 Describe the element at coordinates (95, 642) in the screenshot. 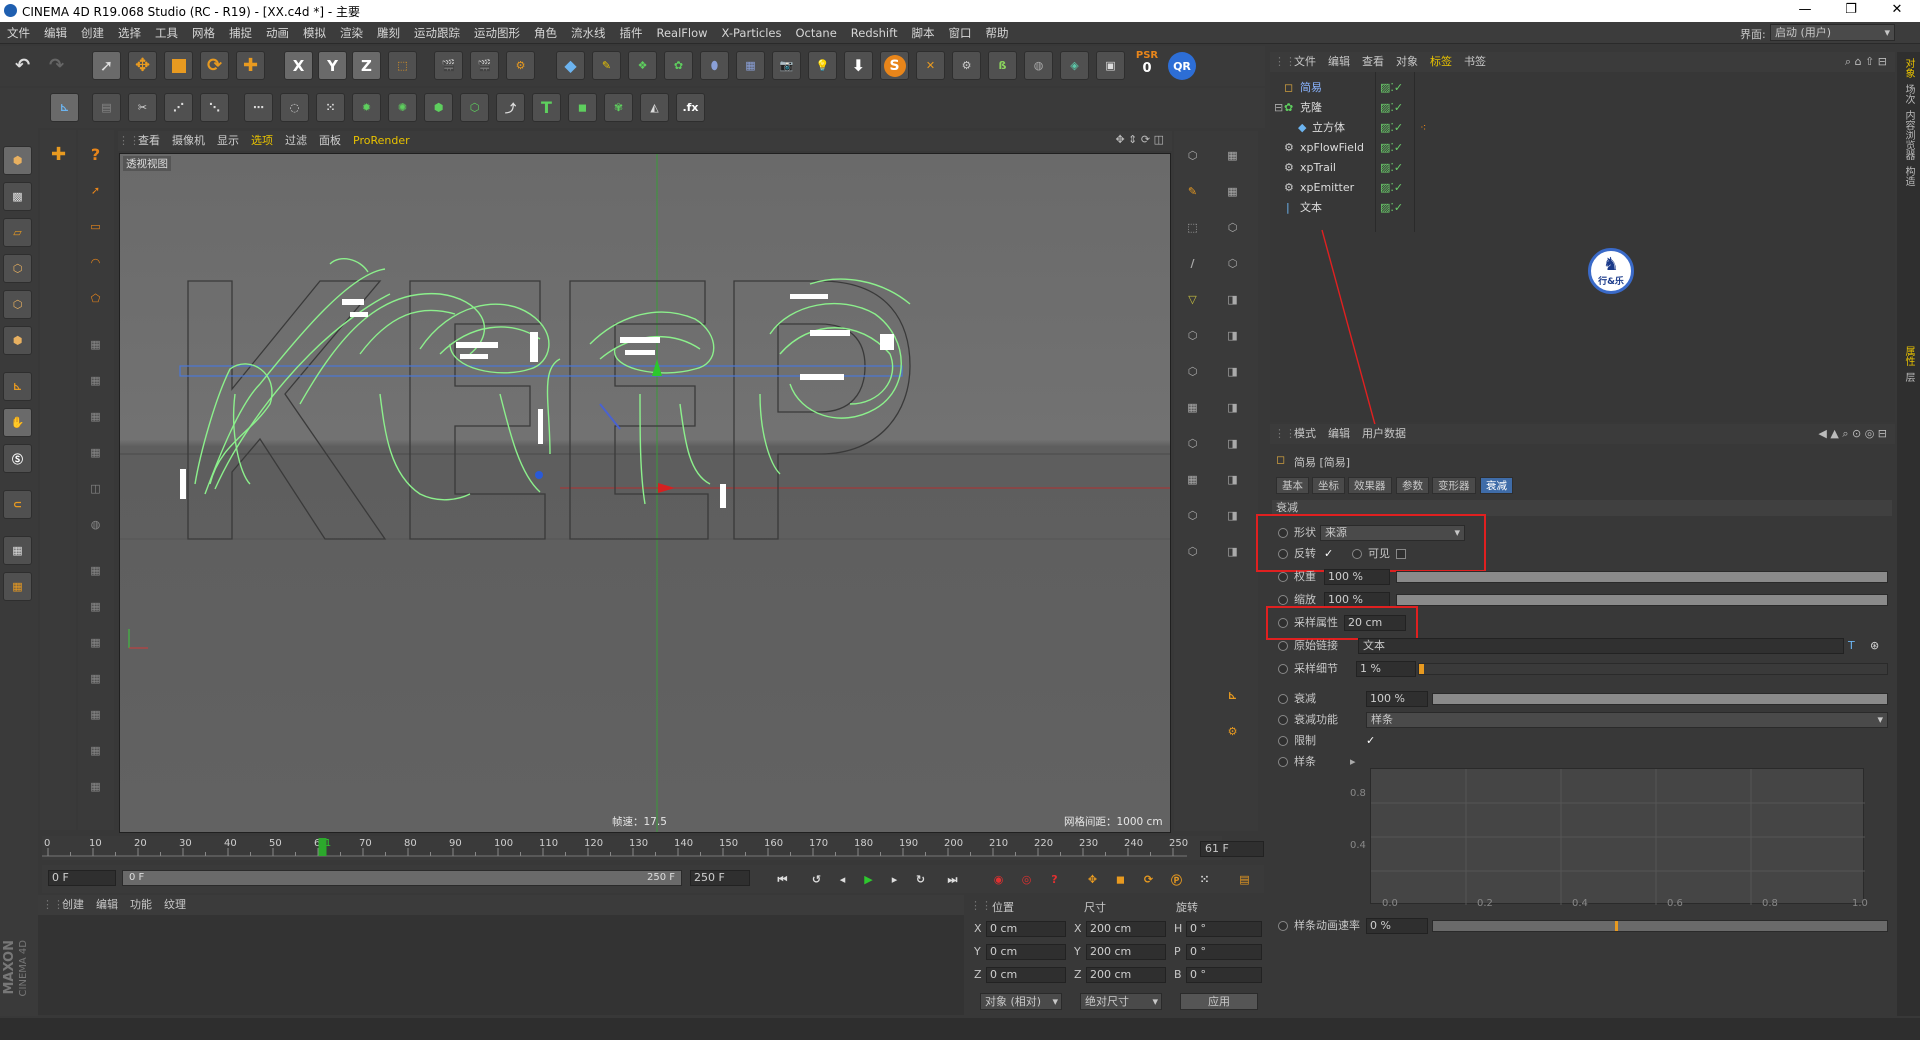

I see `grid-tool-9-icon: ▦` at that location.